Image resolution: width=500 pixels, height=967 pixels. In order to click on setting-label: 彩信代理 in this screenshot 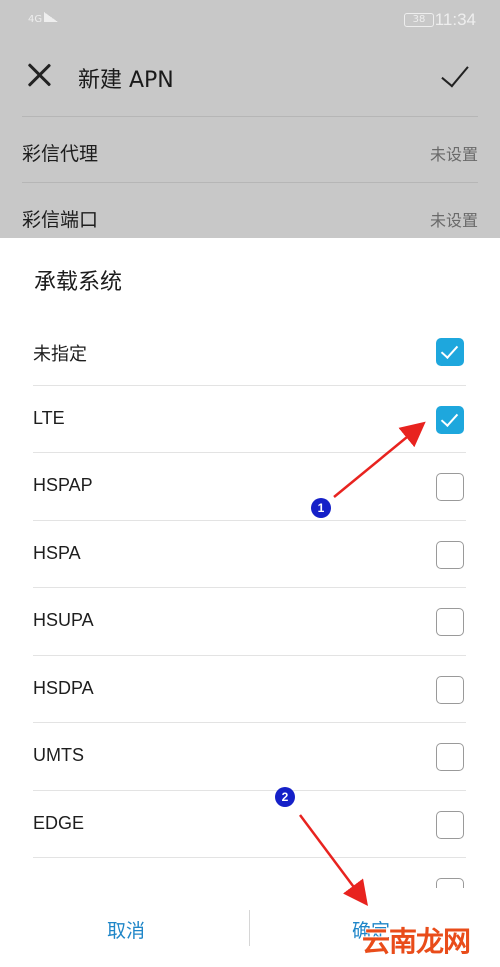, I will do `click(60, 154)`.